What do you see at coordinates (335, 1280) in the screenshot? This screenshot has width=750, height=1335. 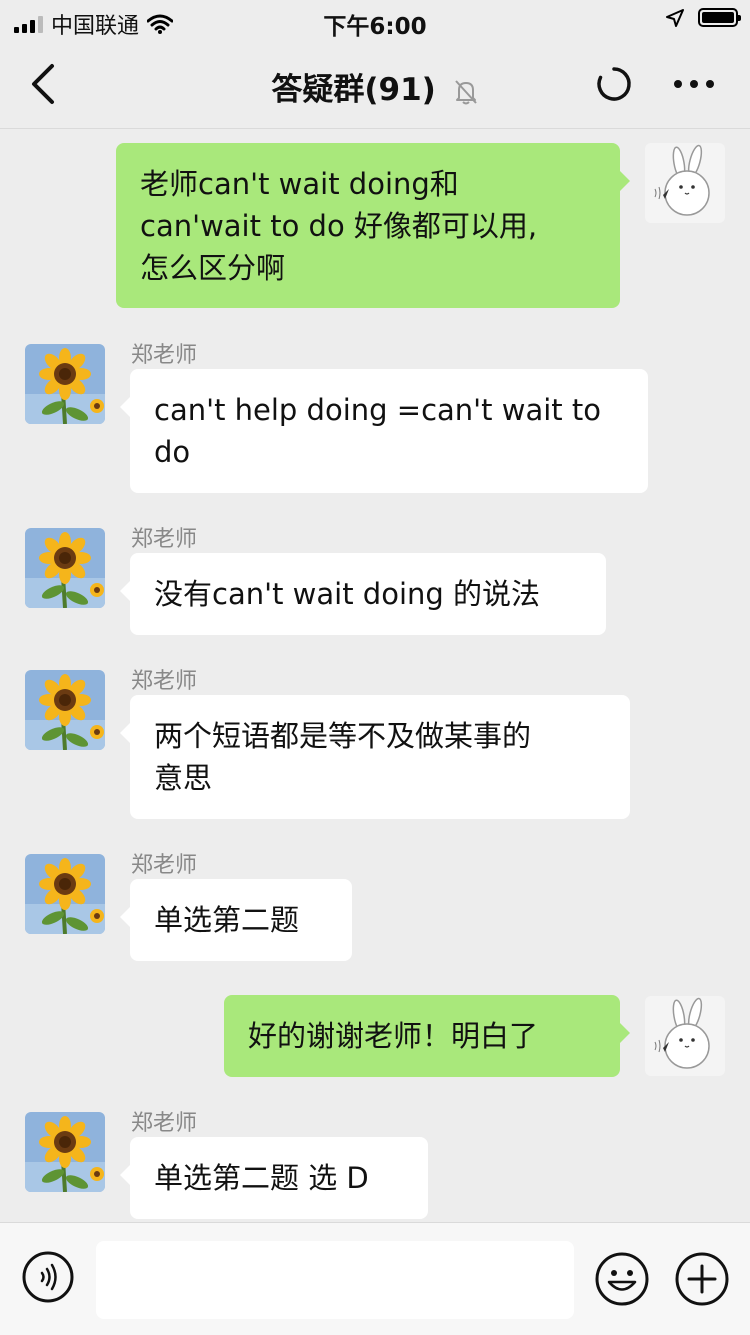 I see `message-input` at bounding box center [335, 1280].